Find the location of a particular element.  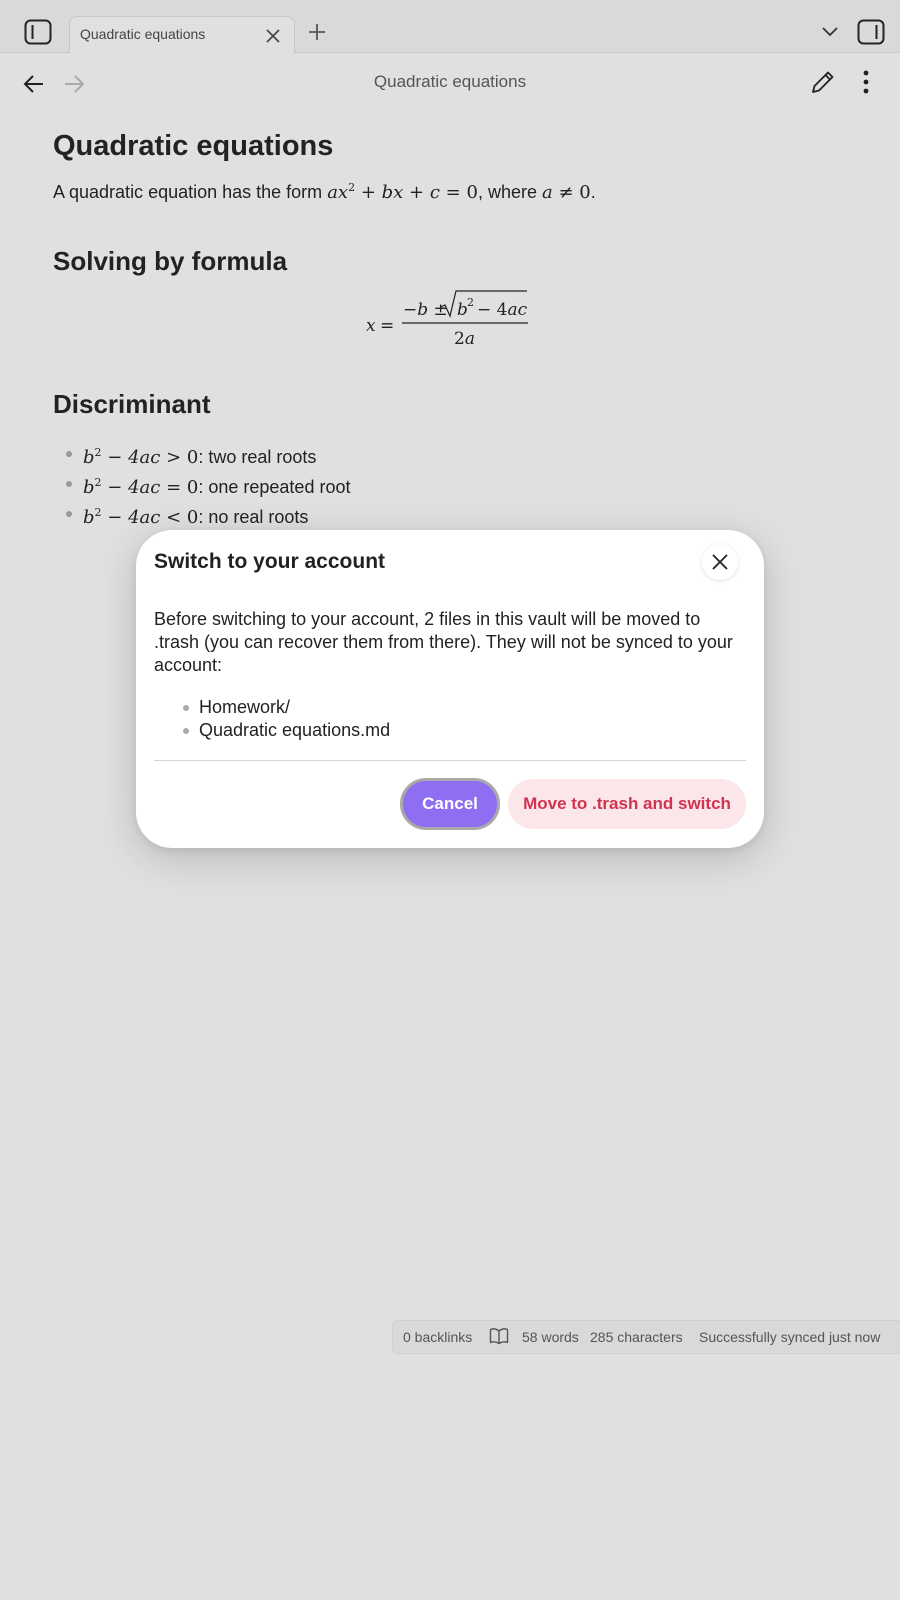

edit-button is located at coordinates (823, 82).